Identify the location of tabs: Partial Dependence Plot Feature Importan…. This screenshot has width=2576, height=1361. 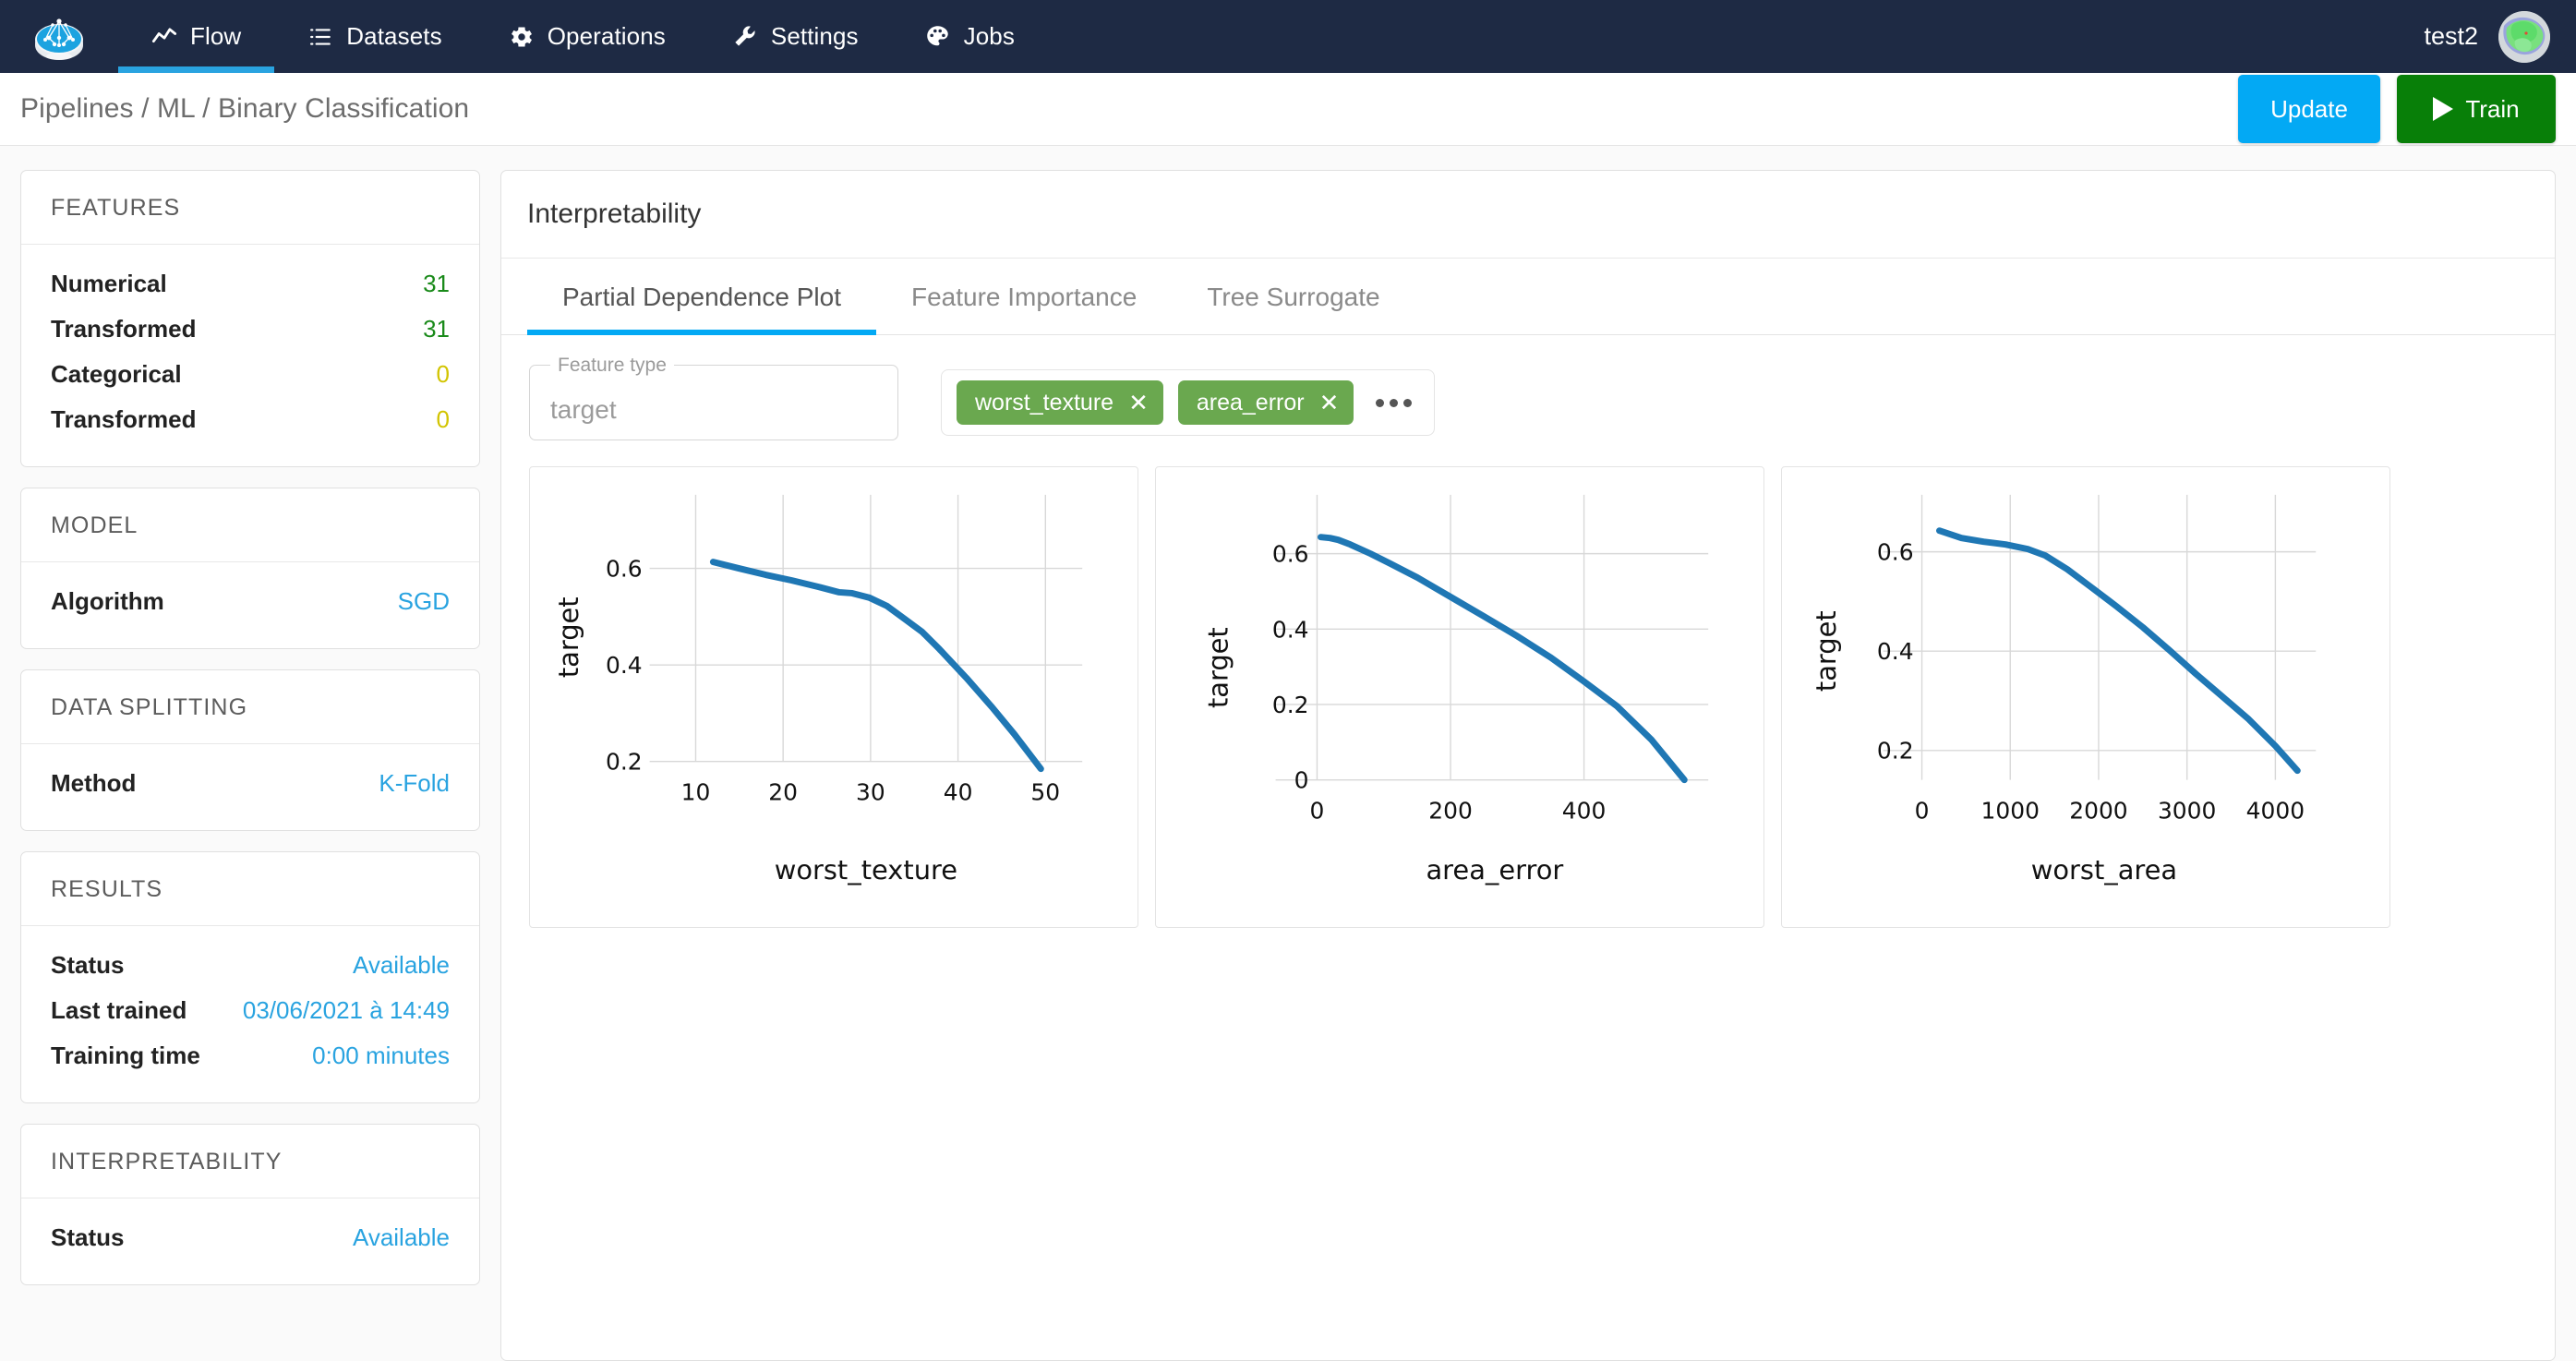
(1528, 297).